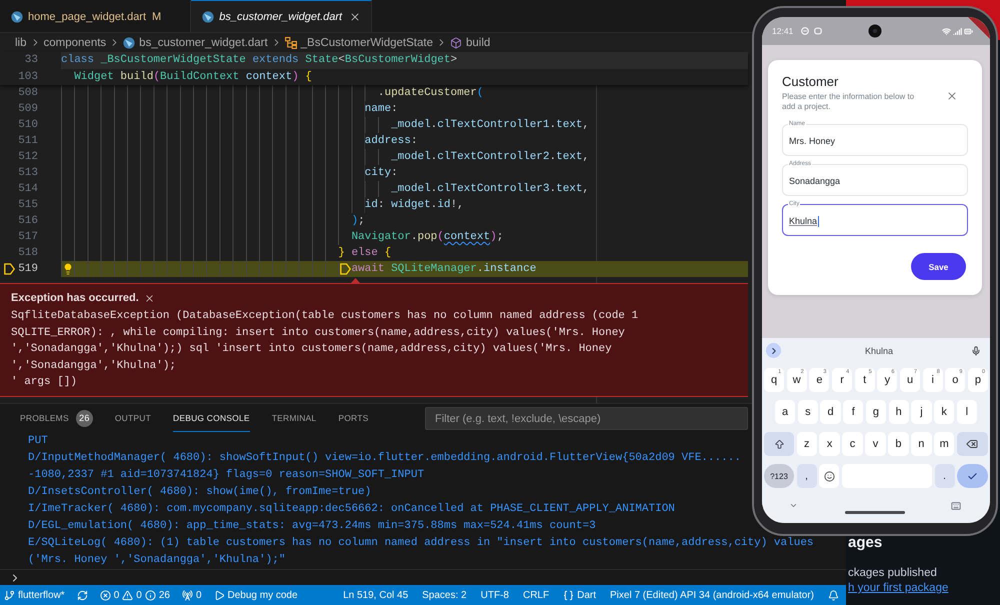 Image resolution: width=1000 pixels, height=605 pixels. What do you see at coordinates (921, 444) in the screenshot?
I see `keyboard-key: n` at bounding box center [921, 444].